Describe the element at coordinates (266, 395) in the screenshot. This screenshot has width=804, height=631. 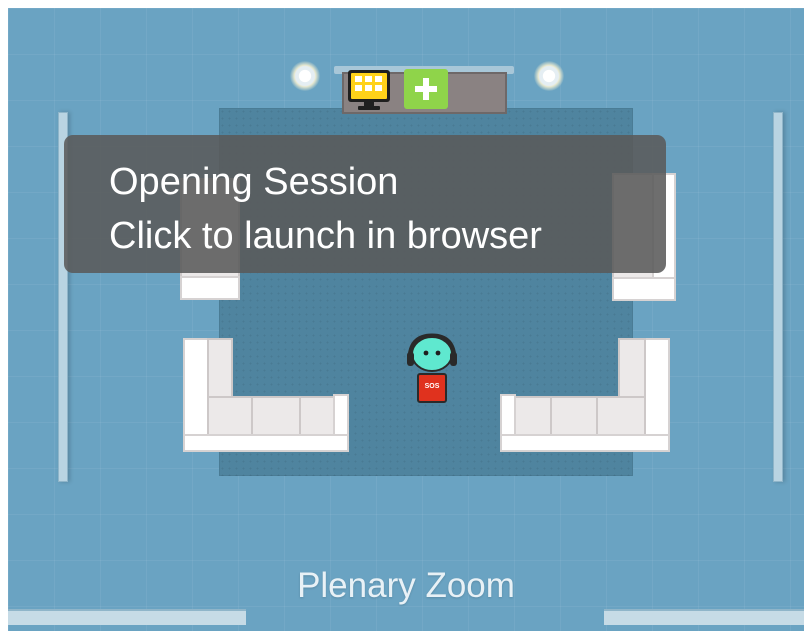
I see `sofa-lower-left` at that location.